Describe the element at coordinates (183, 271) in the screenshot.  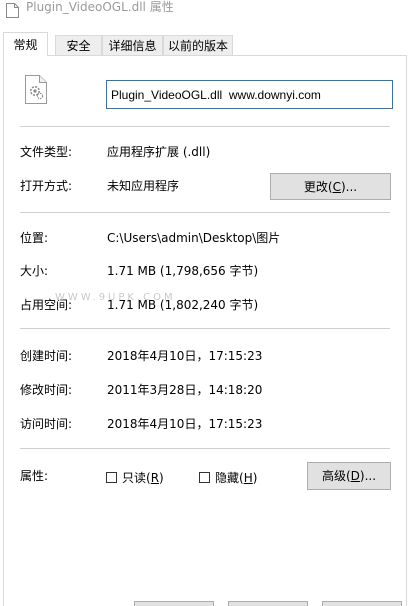
I see `size-value: 1.71 MB (1,798,656 字节)` at that location.